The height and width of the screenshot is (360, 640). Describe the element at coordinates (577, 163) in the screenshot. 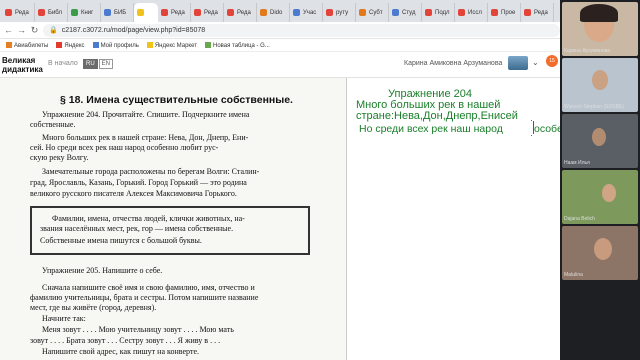

I see `participant-name: Наам Илья` at that location.